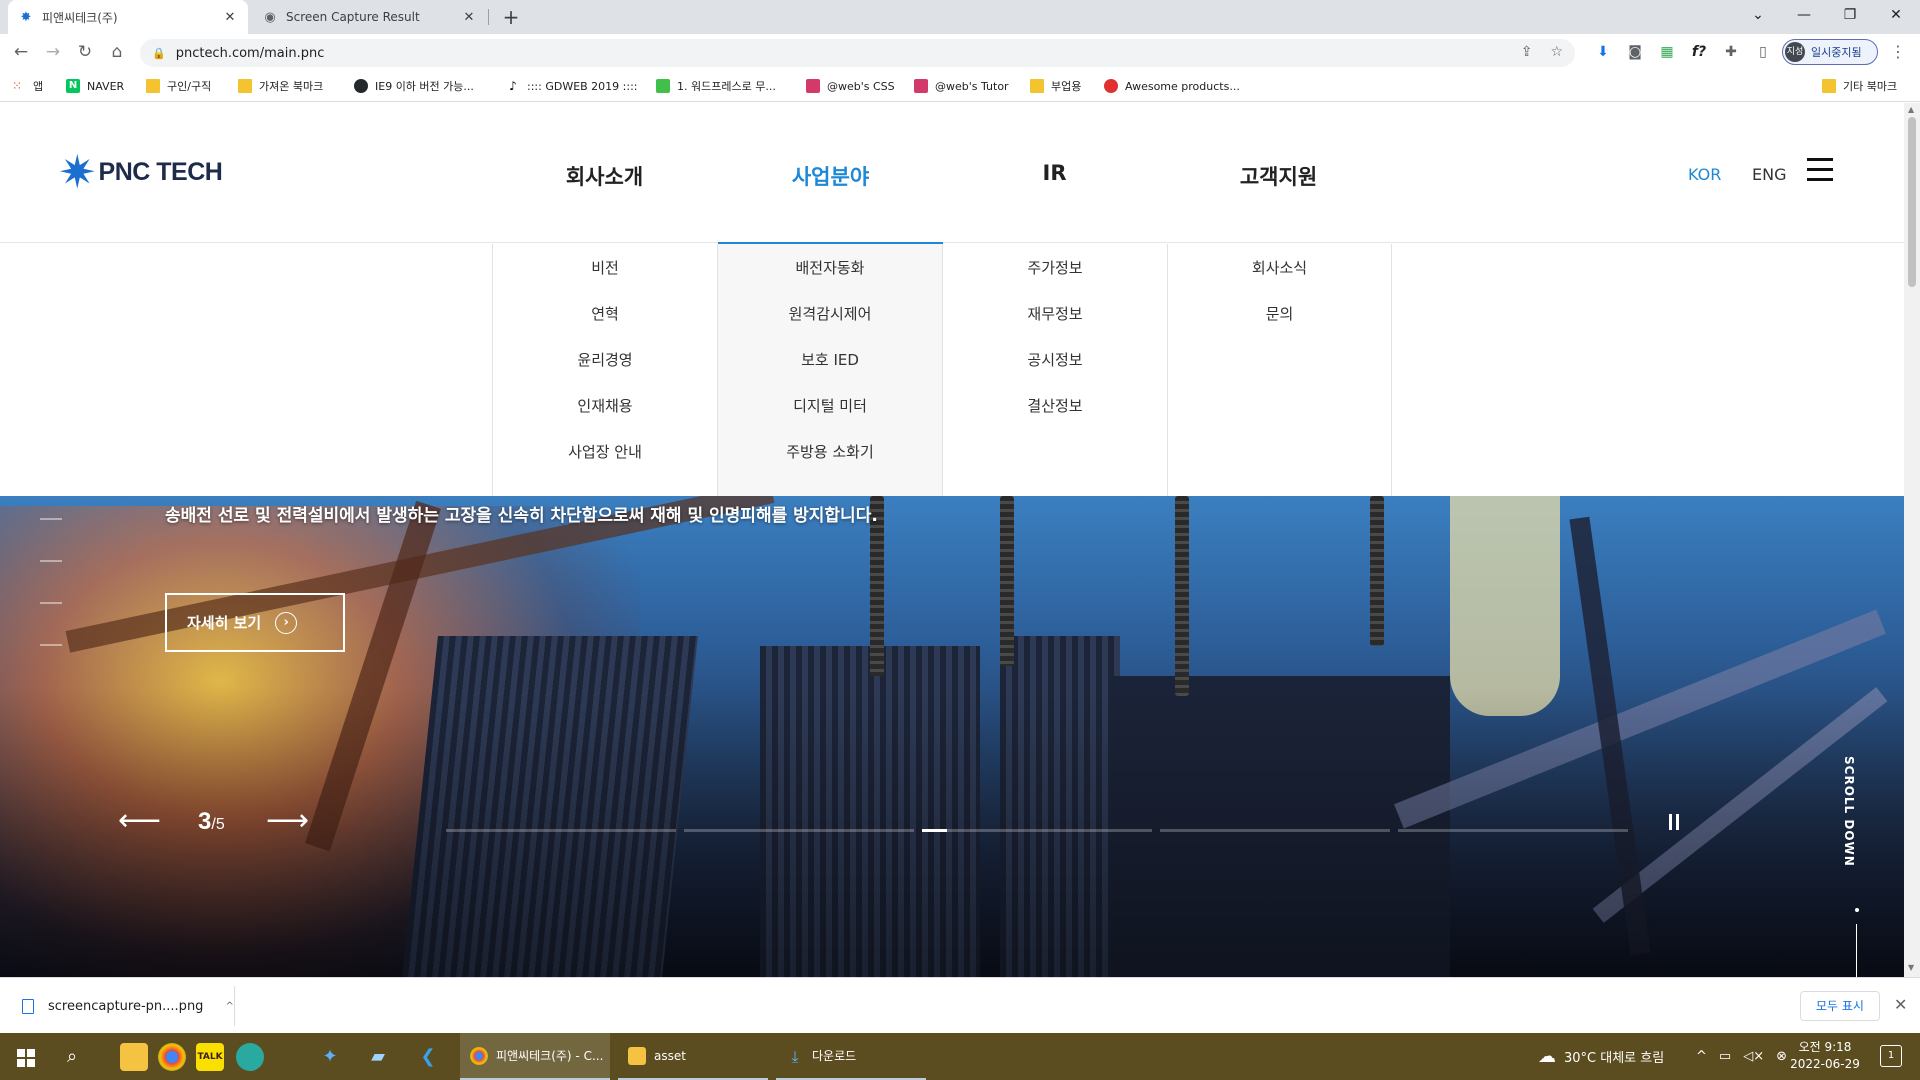 The image size is (1920, 1080). I want to click on tab-screen-capture: ◉ Screen Capture Result ✕, so click(369, 17).